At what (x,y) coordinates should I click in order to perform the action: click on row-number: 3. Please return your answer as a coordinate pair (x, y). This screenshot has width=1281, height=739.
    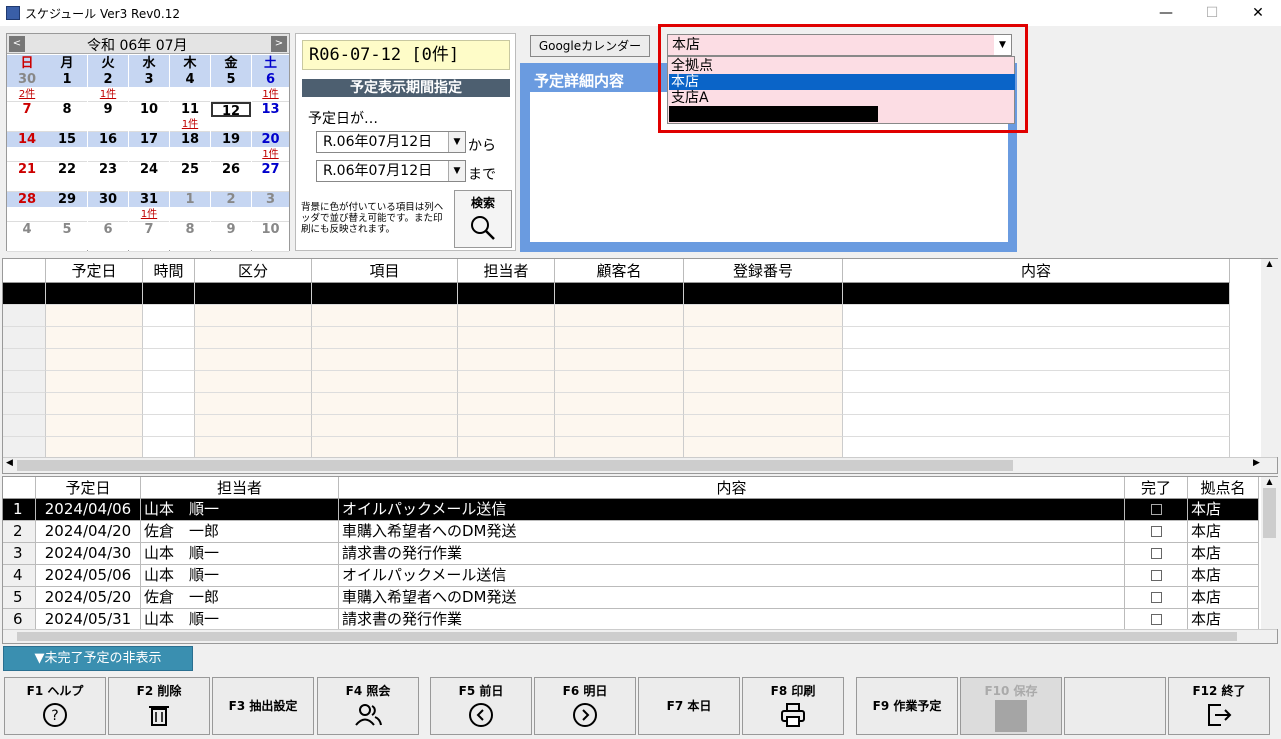
    Looking at the image, I should click on (19, 554).